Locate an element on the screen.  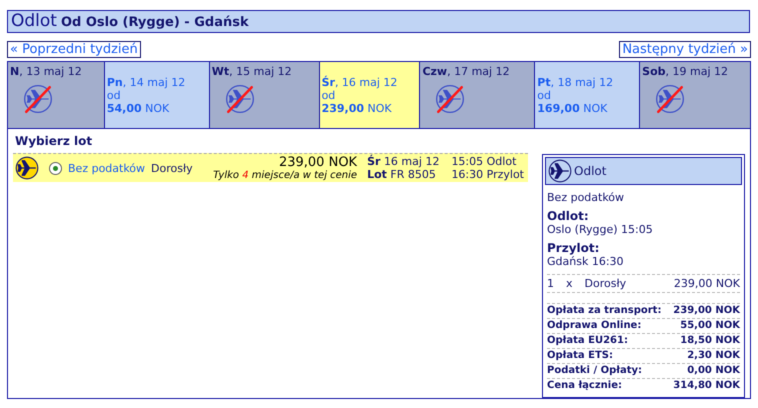
previous-week-link: « Poprzedni tydzień is located at coordinates (74, 49).